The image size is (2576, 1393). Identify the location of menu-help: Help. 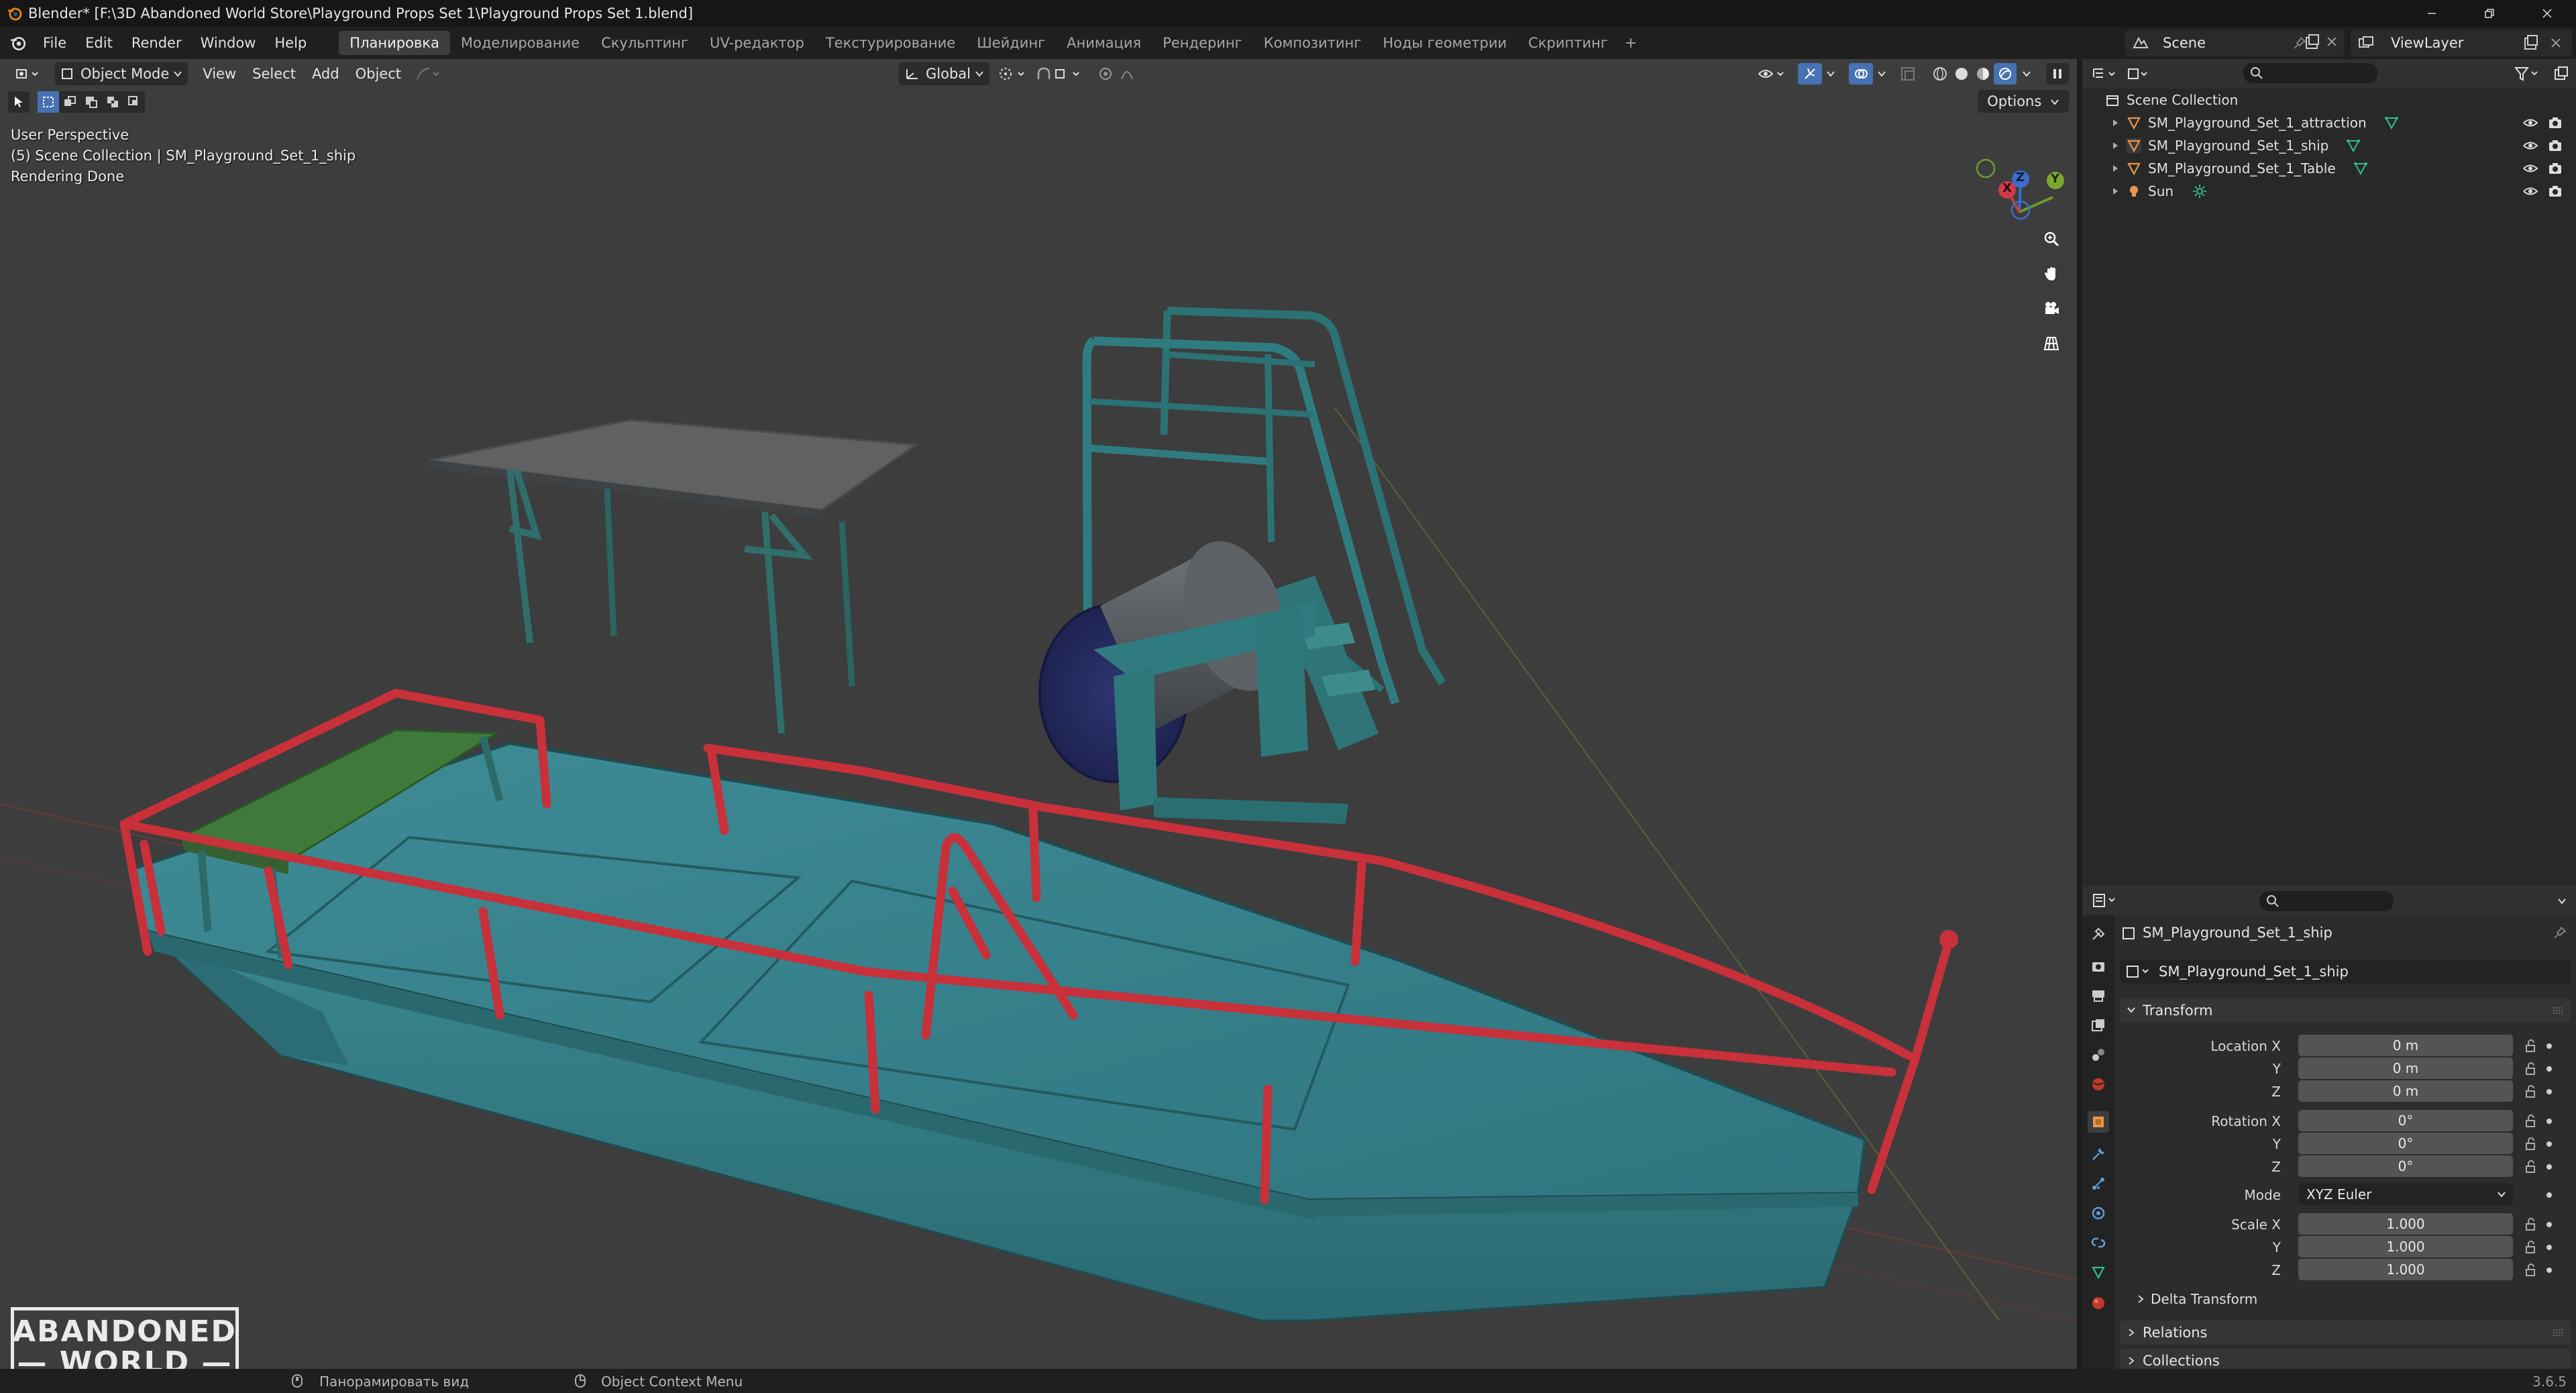
(290, 43).